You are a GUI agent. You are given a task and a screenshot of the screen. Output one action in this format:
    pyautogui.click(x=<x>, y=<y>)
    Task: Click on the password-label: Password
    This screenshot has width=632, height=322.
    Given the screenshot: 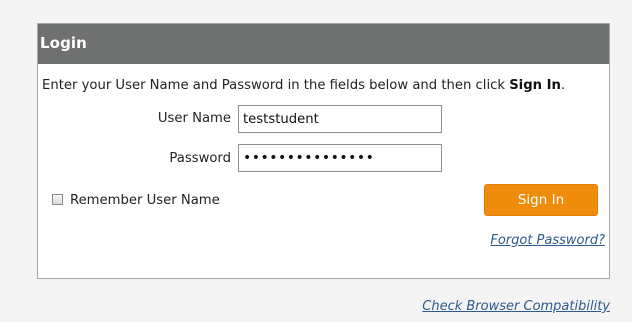 What is the action you would take?
    pyautogui.click(x=200, y=158)
    